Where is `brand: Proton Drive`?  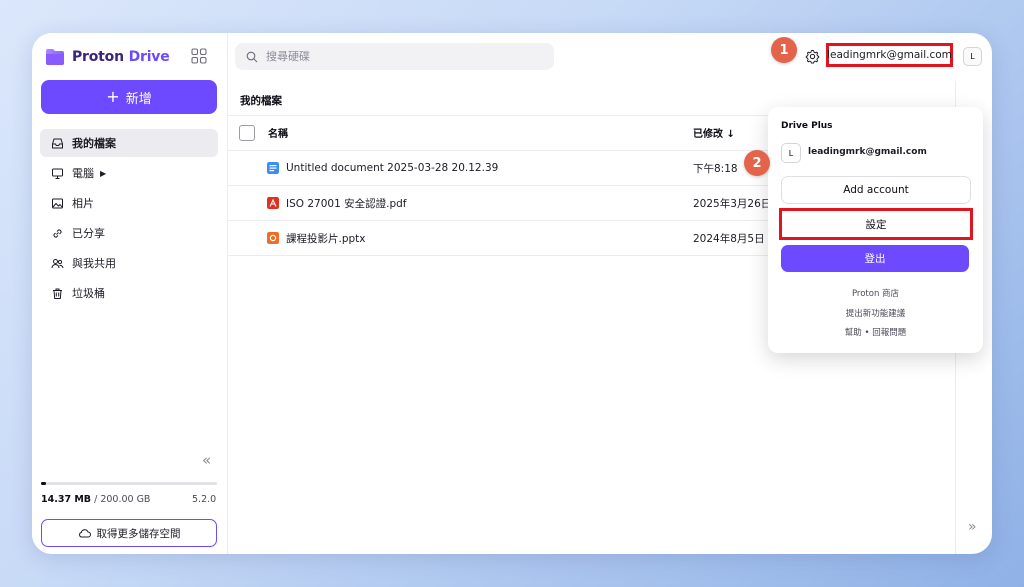
brand: Proton Drive is located at coordinates (107, 57).